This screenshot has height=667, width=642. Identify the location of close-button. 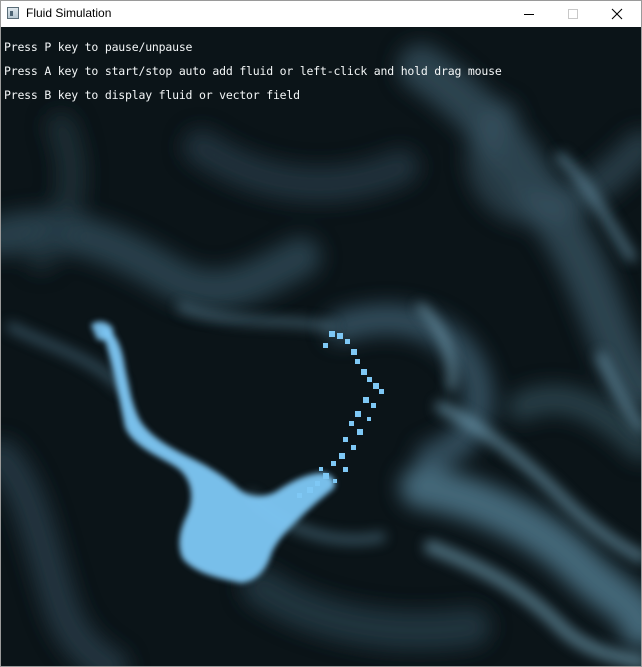
(617, 14).